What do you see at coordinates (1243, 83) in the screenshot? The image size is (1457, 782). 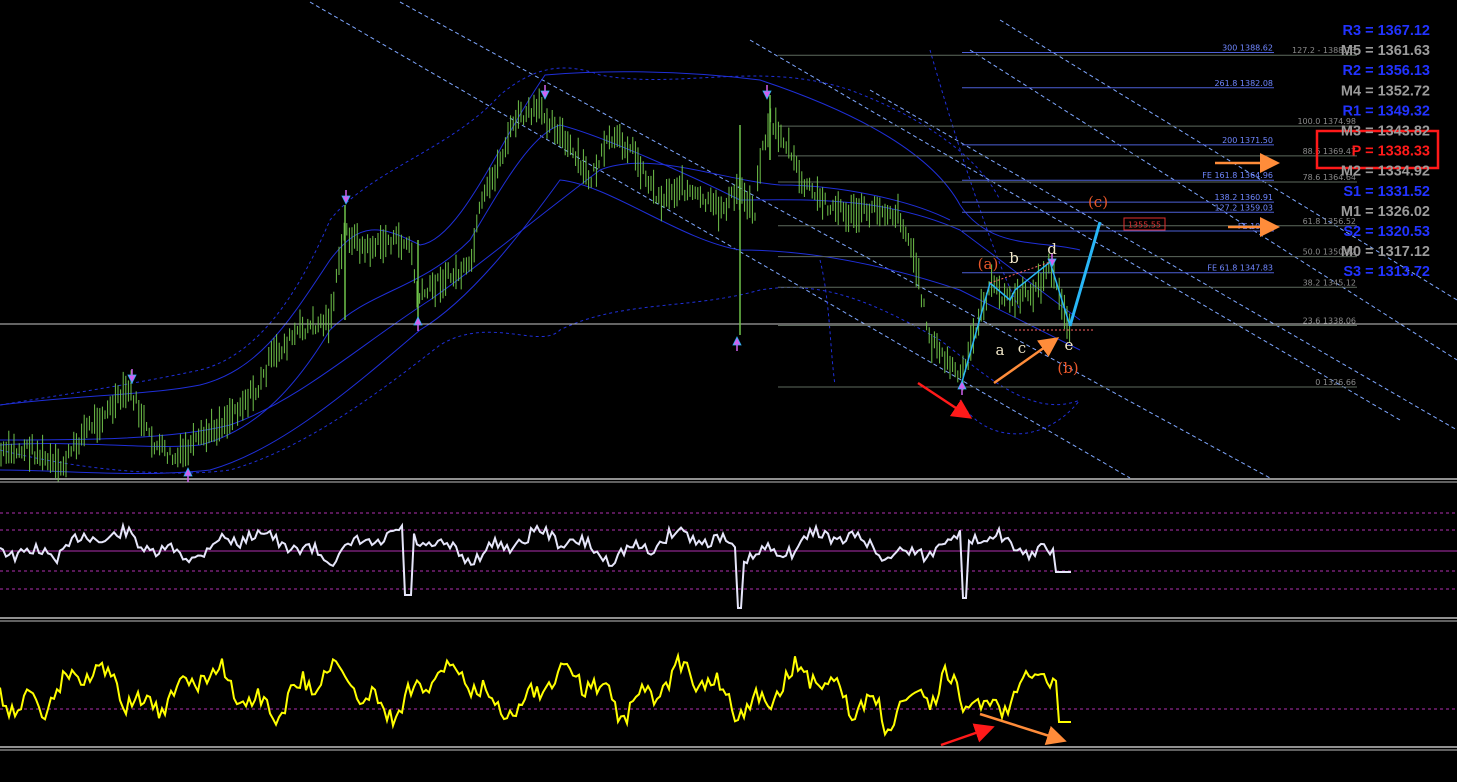 I see `fib-extension-label: 261.8 1382.08` at bounding box center [1243, 83].